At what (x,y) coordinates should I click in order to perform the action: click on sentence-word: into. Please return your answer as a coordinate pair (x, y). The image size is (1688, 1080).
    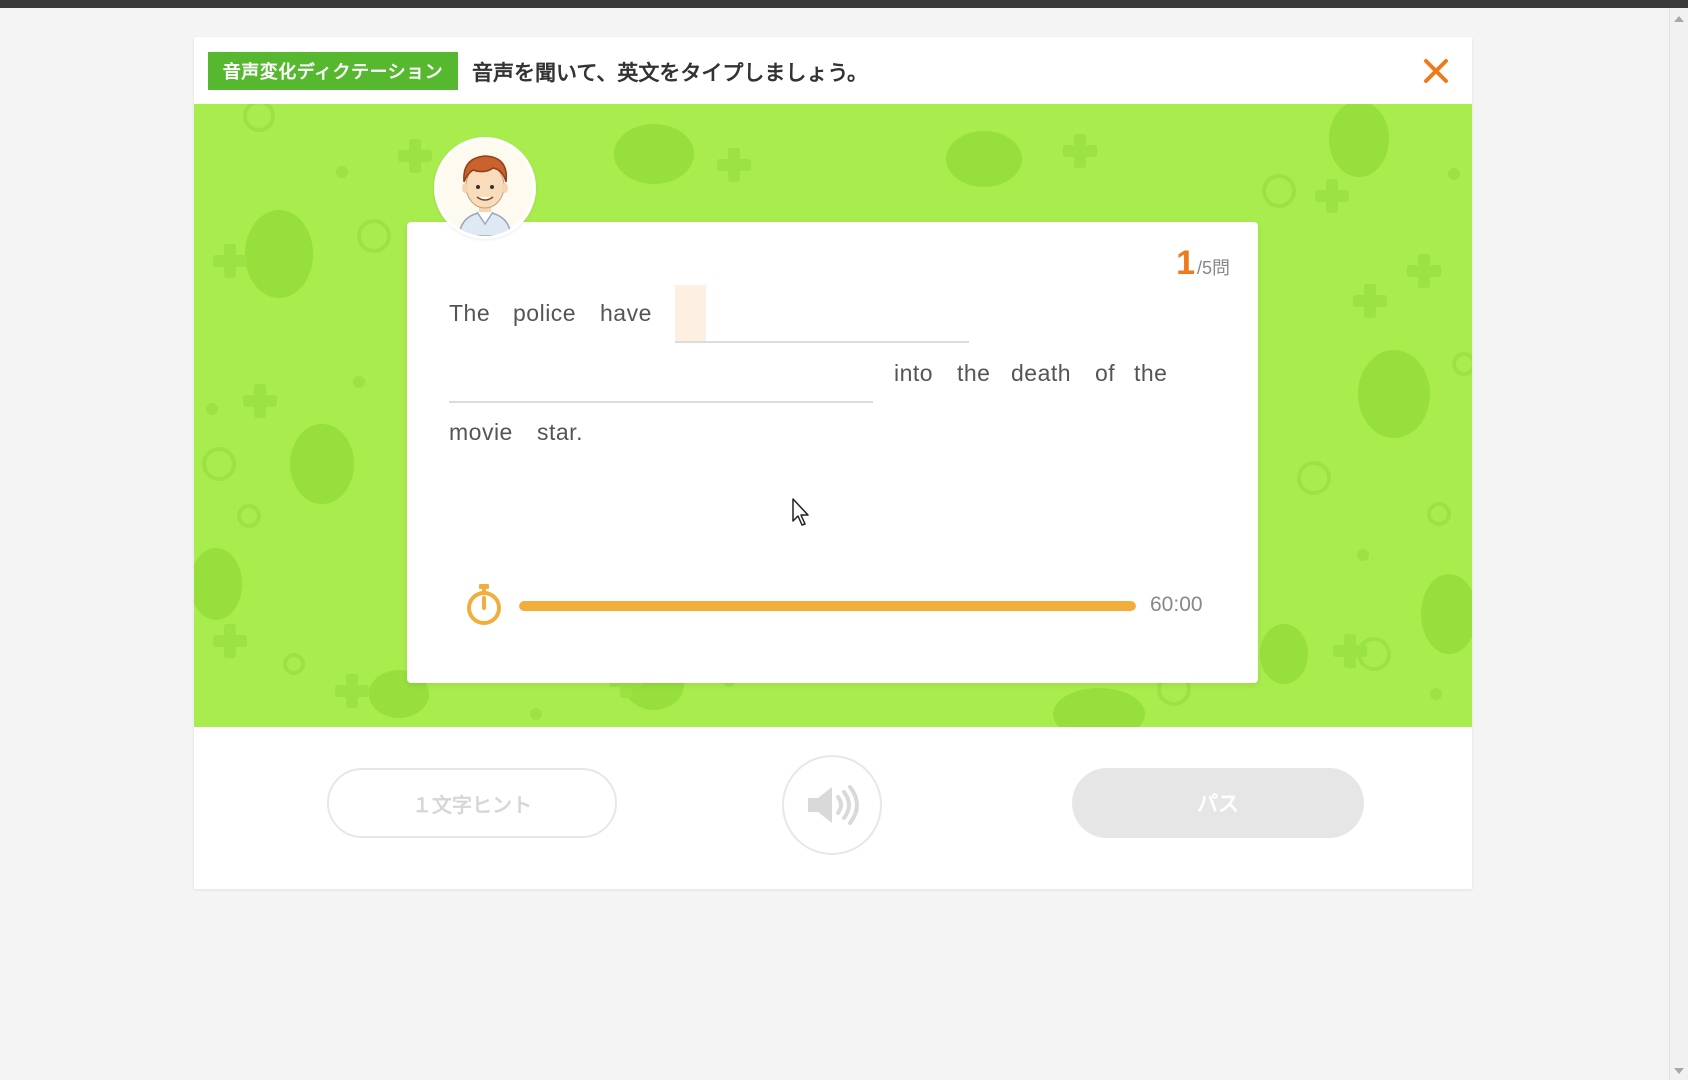
    Looking at the image, I should click on (914, 373).